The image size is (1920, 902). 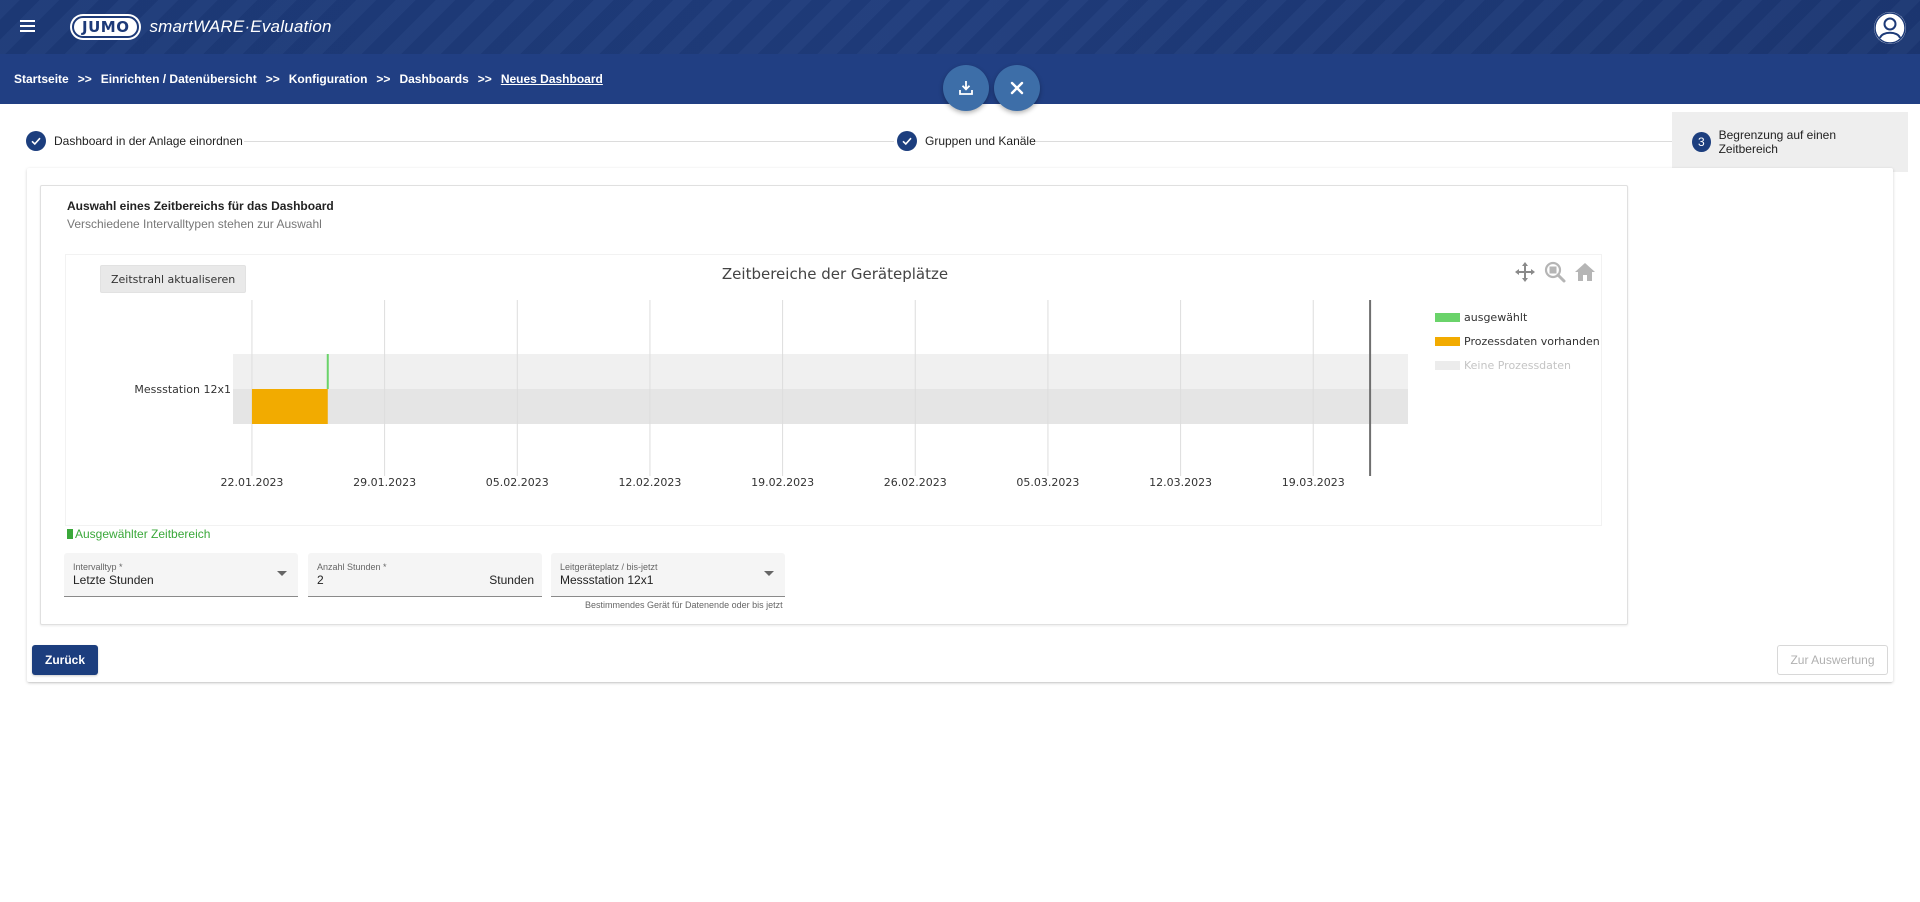 I want to click on legend-item-no-data: Keine Prozessdaten, so click(x=1517, y=365).